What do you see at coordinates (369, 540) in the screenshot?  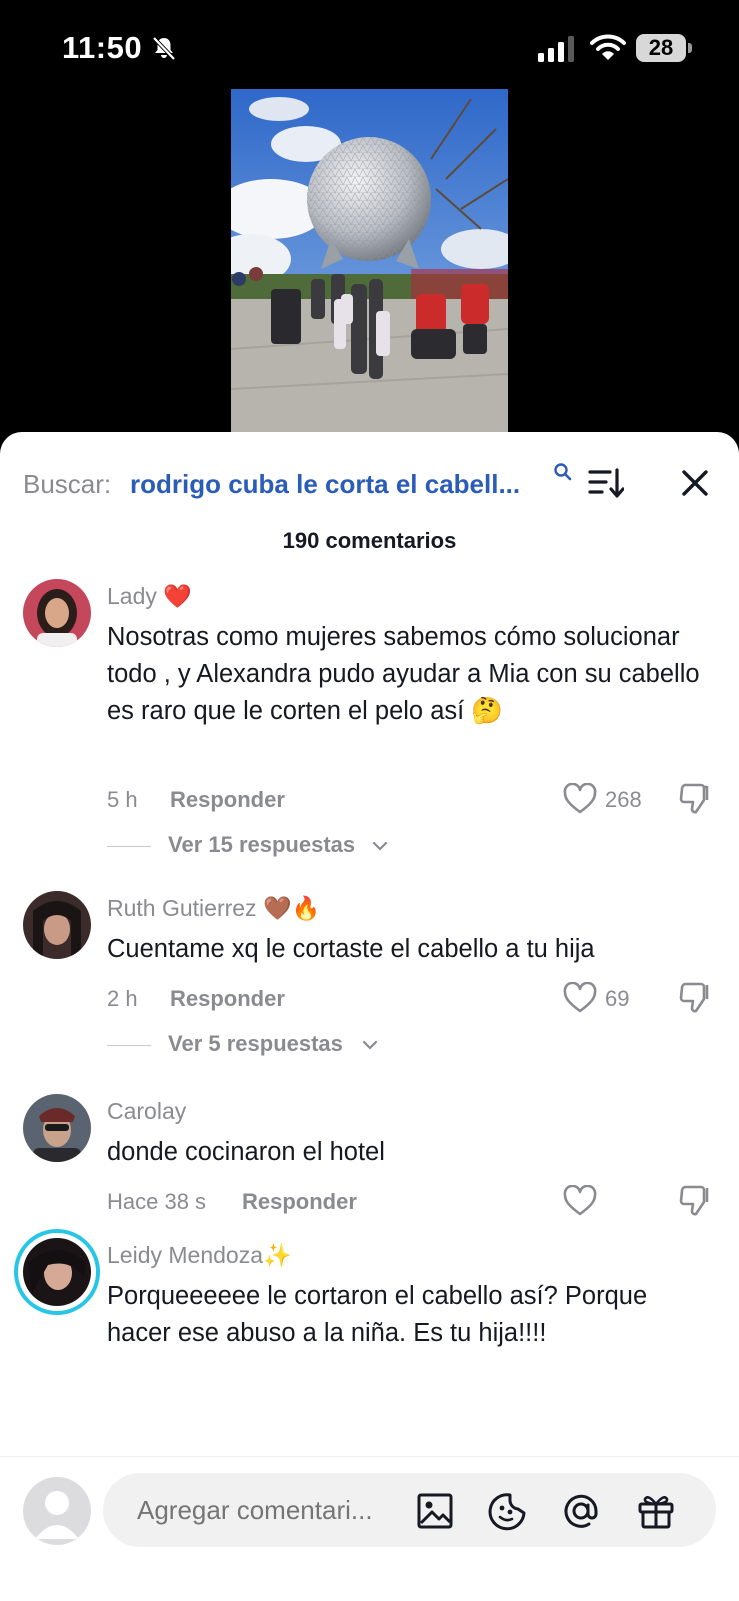 I see `comments-count: 190 comentarios` at bounding box center [369, 540].